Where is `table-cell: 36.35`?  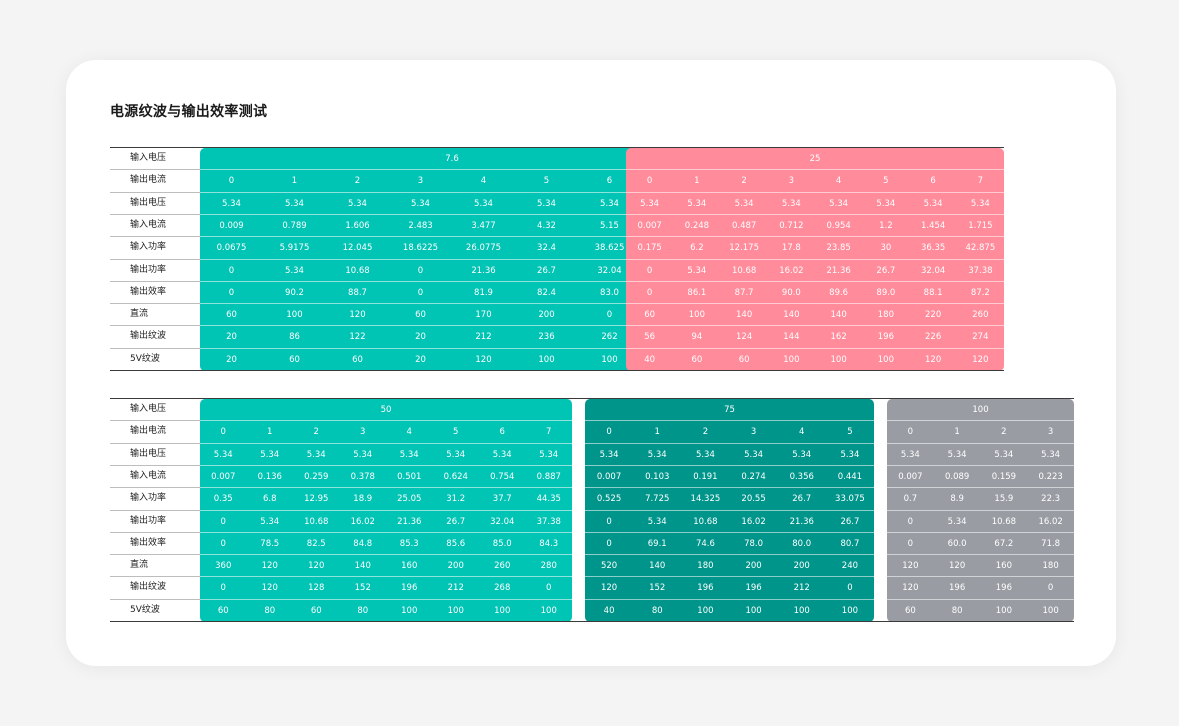
table-cell: 36.35 is located at coordinates (933, 248).